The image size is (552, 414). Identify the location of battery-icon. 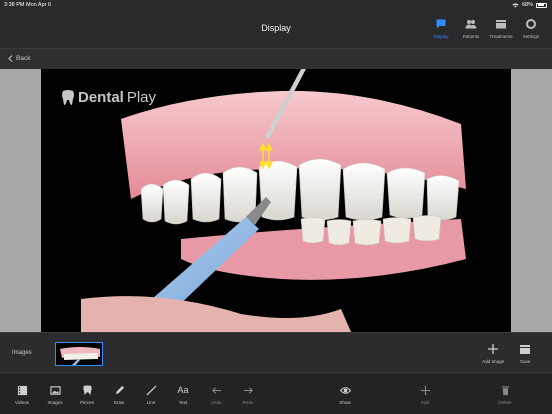
(541, 5).